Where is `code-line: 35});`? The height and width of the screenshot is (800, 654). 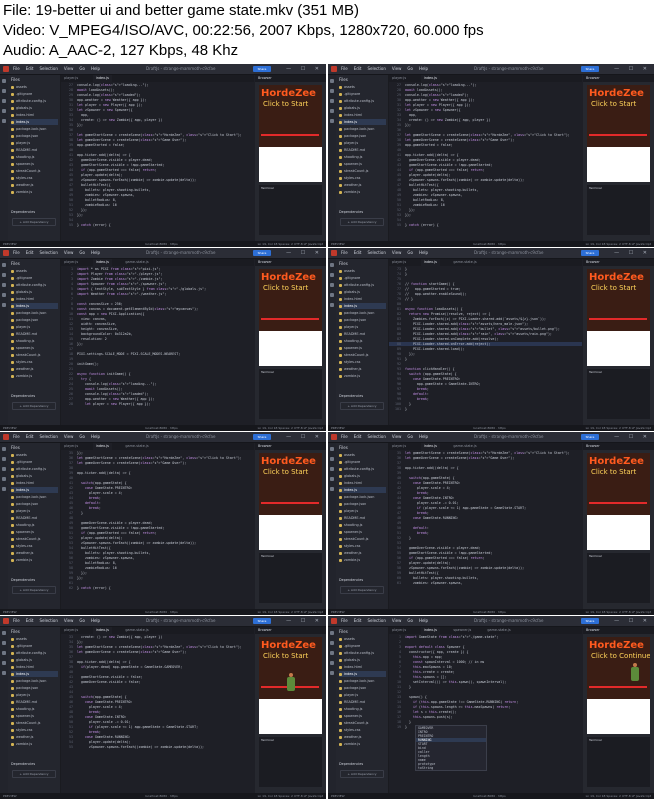 code-line: 35}); is located at coordinates (157, 453).